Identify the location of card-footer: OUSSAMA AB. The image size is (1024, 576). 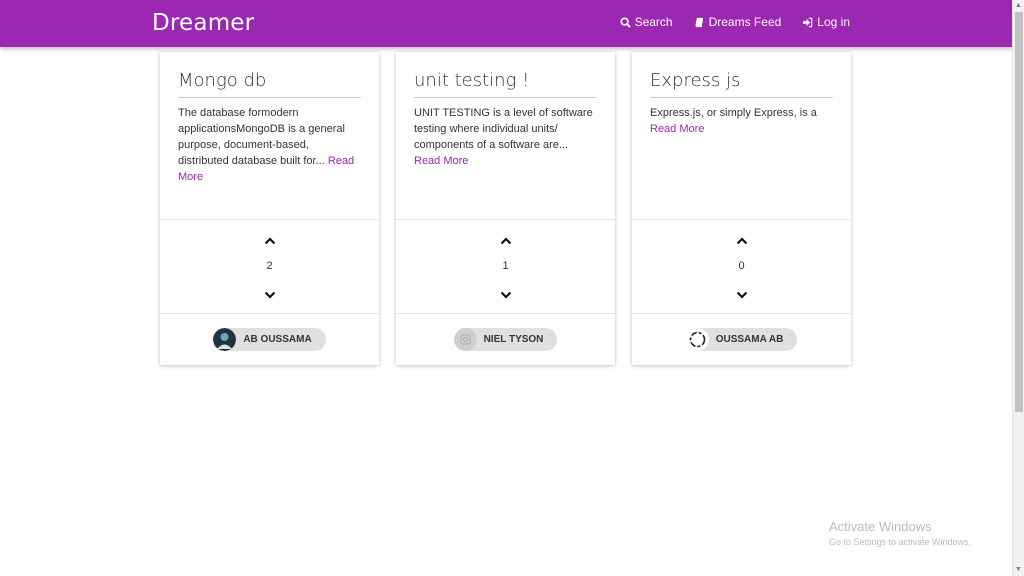
(741, 339).